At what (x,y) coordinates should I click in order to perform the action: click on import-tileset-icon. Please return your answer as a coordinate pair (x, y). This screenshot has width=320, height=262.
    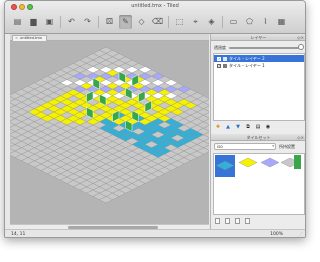
    Looking at the image, I should click on (227, 221).